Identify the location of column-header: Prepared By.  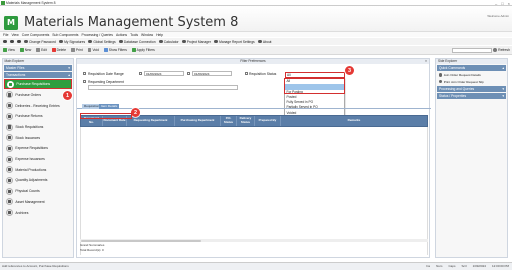
(268, 121).